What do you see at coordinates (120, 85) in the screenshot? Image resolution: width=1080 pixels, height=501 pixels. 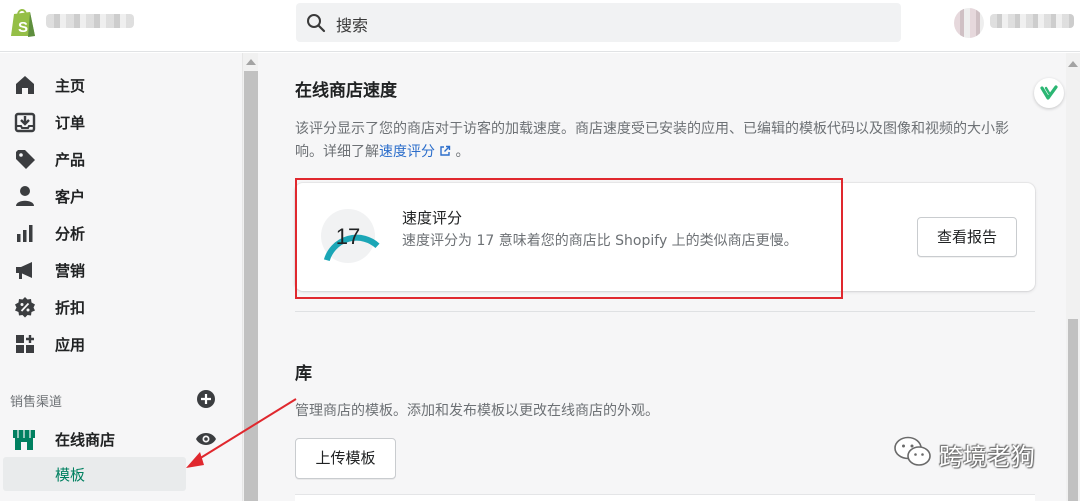 I see `sidebar-item-home: 主页` at bounding box center [120, 85].